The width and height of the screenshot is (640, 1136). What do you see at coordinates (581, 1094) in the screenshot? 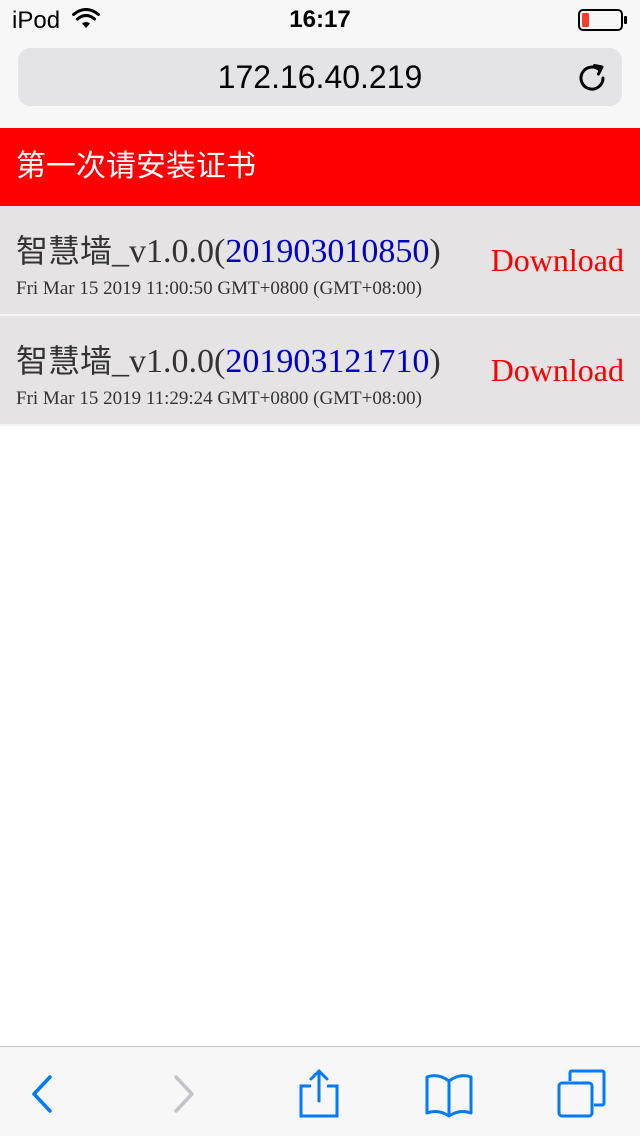
I see `tabs-icon` at bounding box center [581, 1094].